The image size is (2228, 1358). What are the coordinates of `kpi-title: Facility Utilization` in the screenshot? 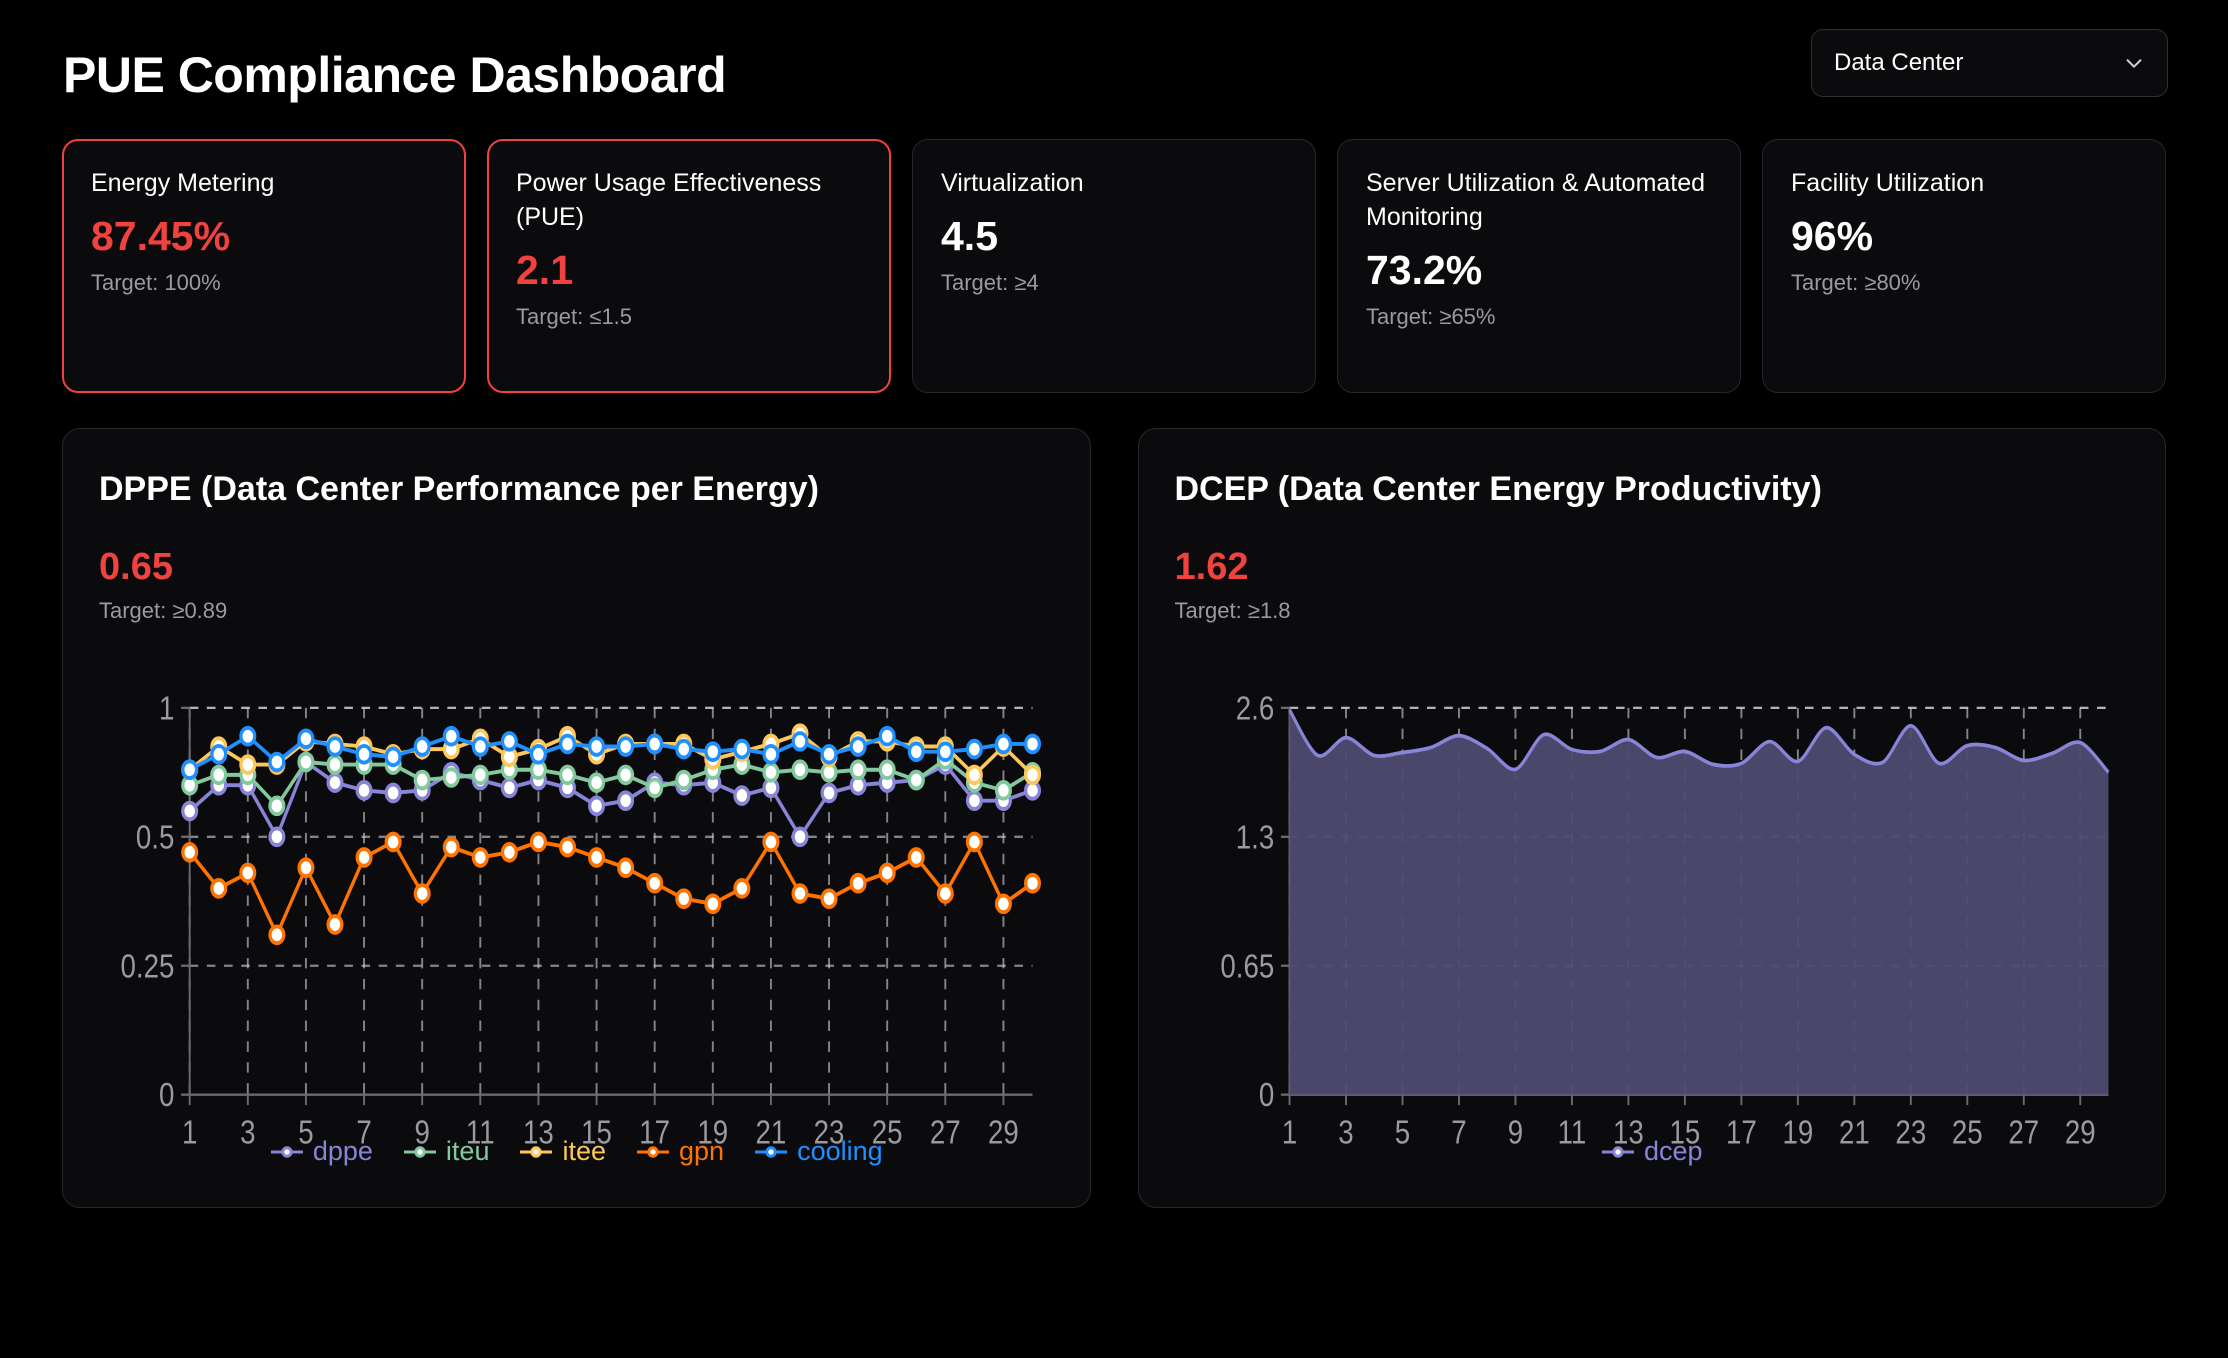 It's located at (1888, 183).